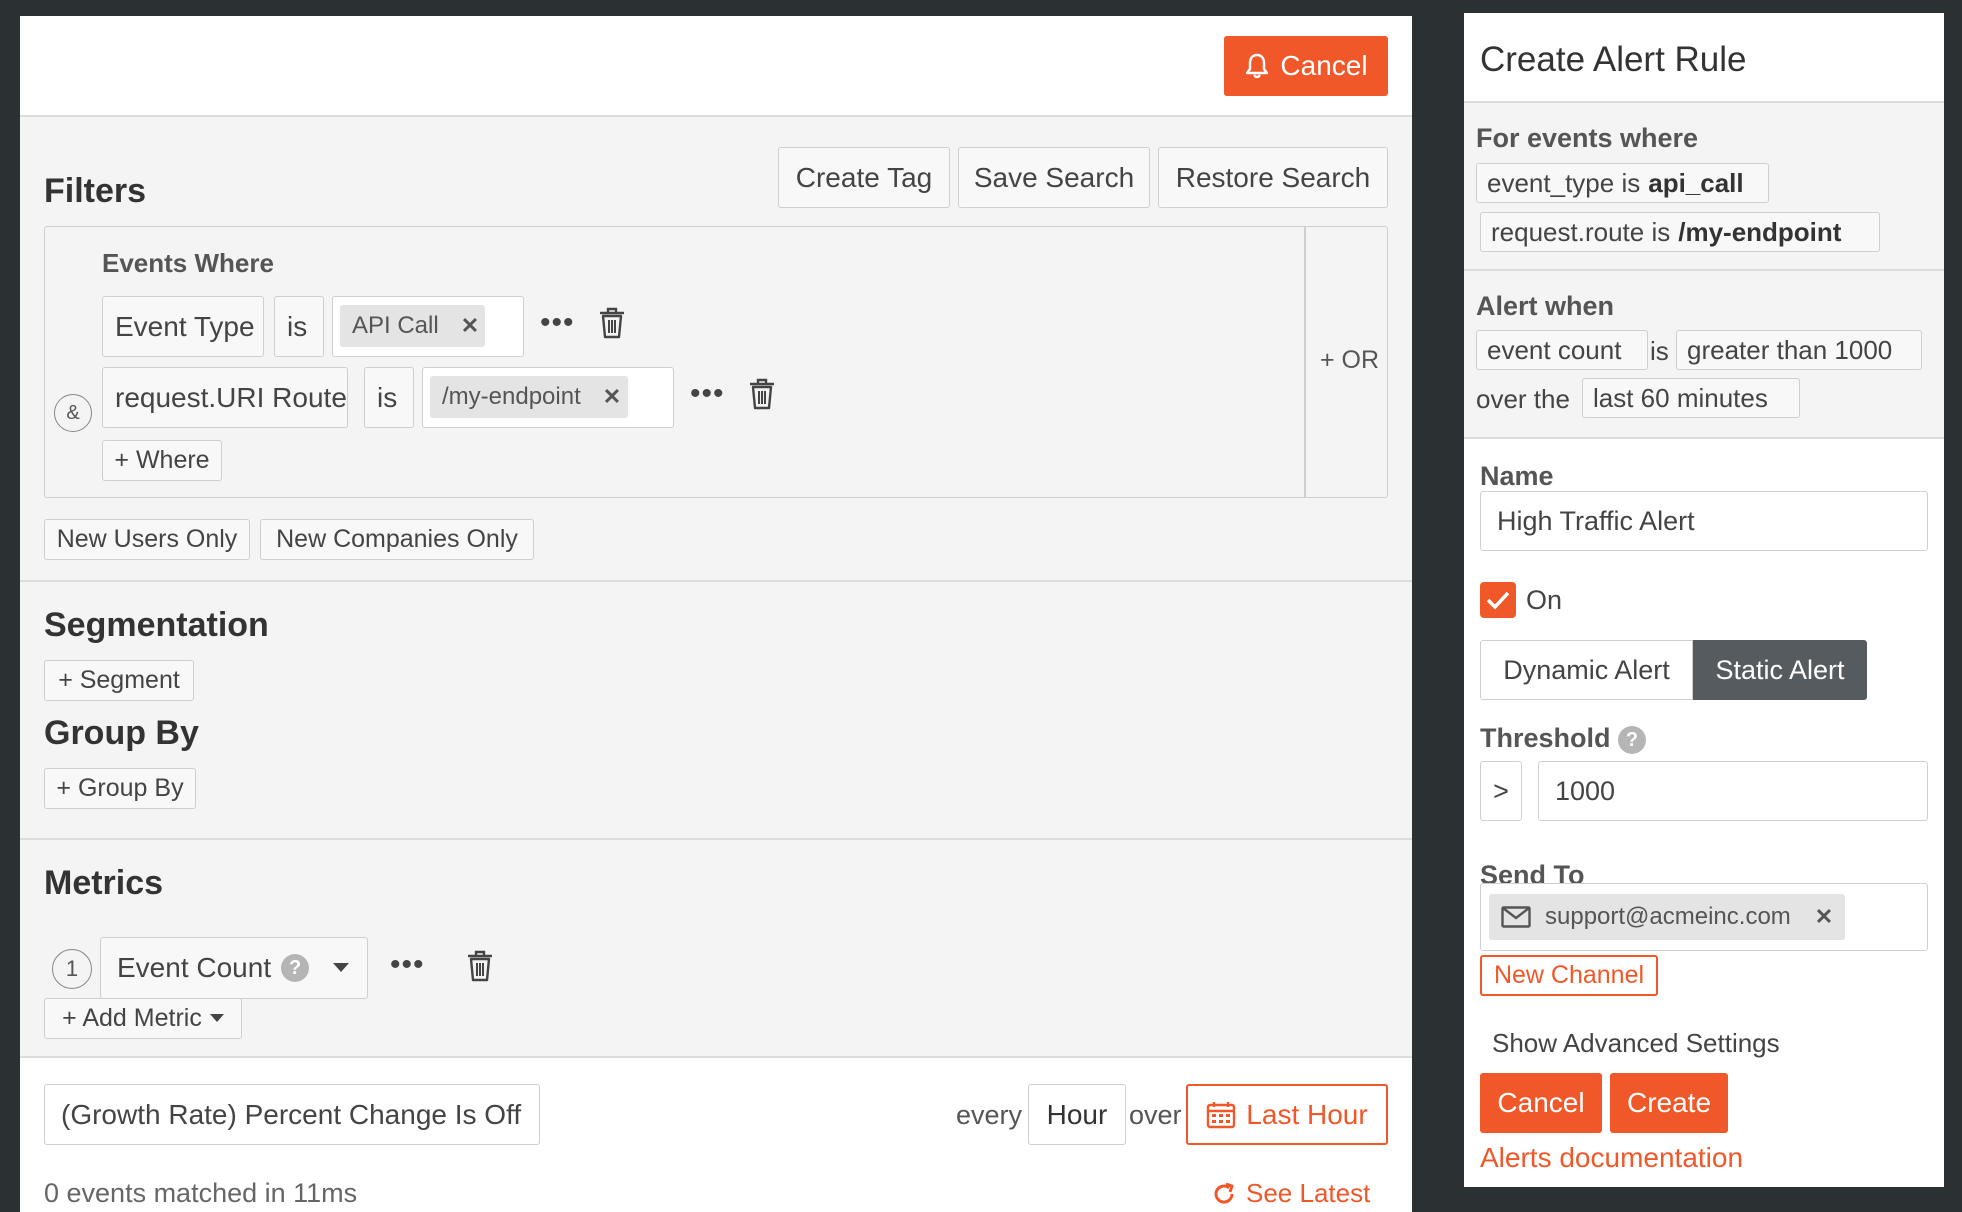 The width and height of the screenshot is (1962, 1212). Describe the element at coordinates (1733, 791) in the screenshot. I see `threshold-input` at that location.